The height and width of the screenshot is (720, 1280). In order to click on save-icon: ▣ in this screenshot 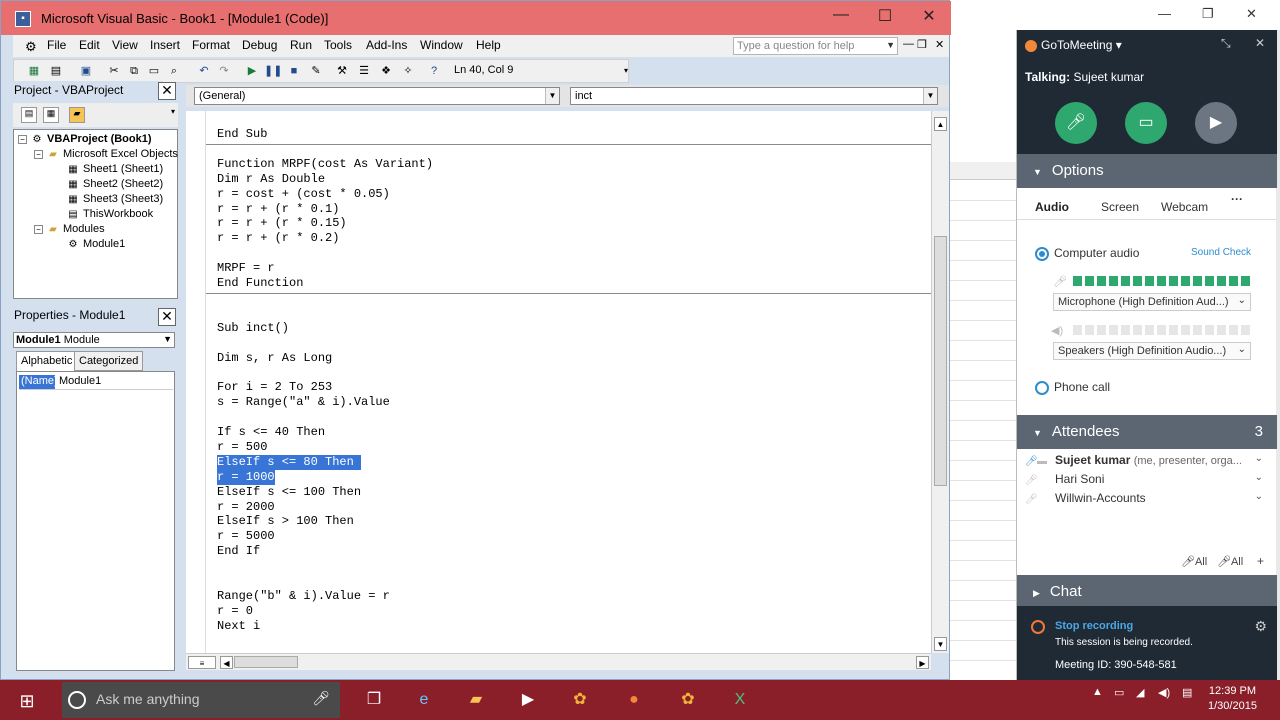, I will do `click(86, 71)`.